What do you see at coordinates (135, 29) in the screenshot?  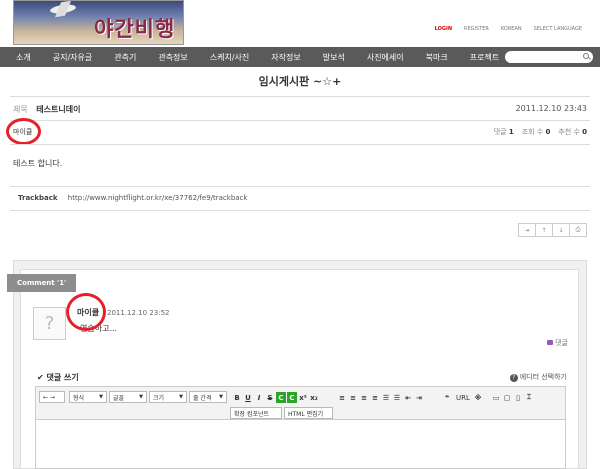 I see `logo-title: 야간비행` at bounding box center [135, 29].